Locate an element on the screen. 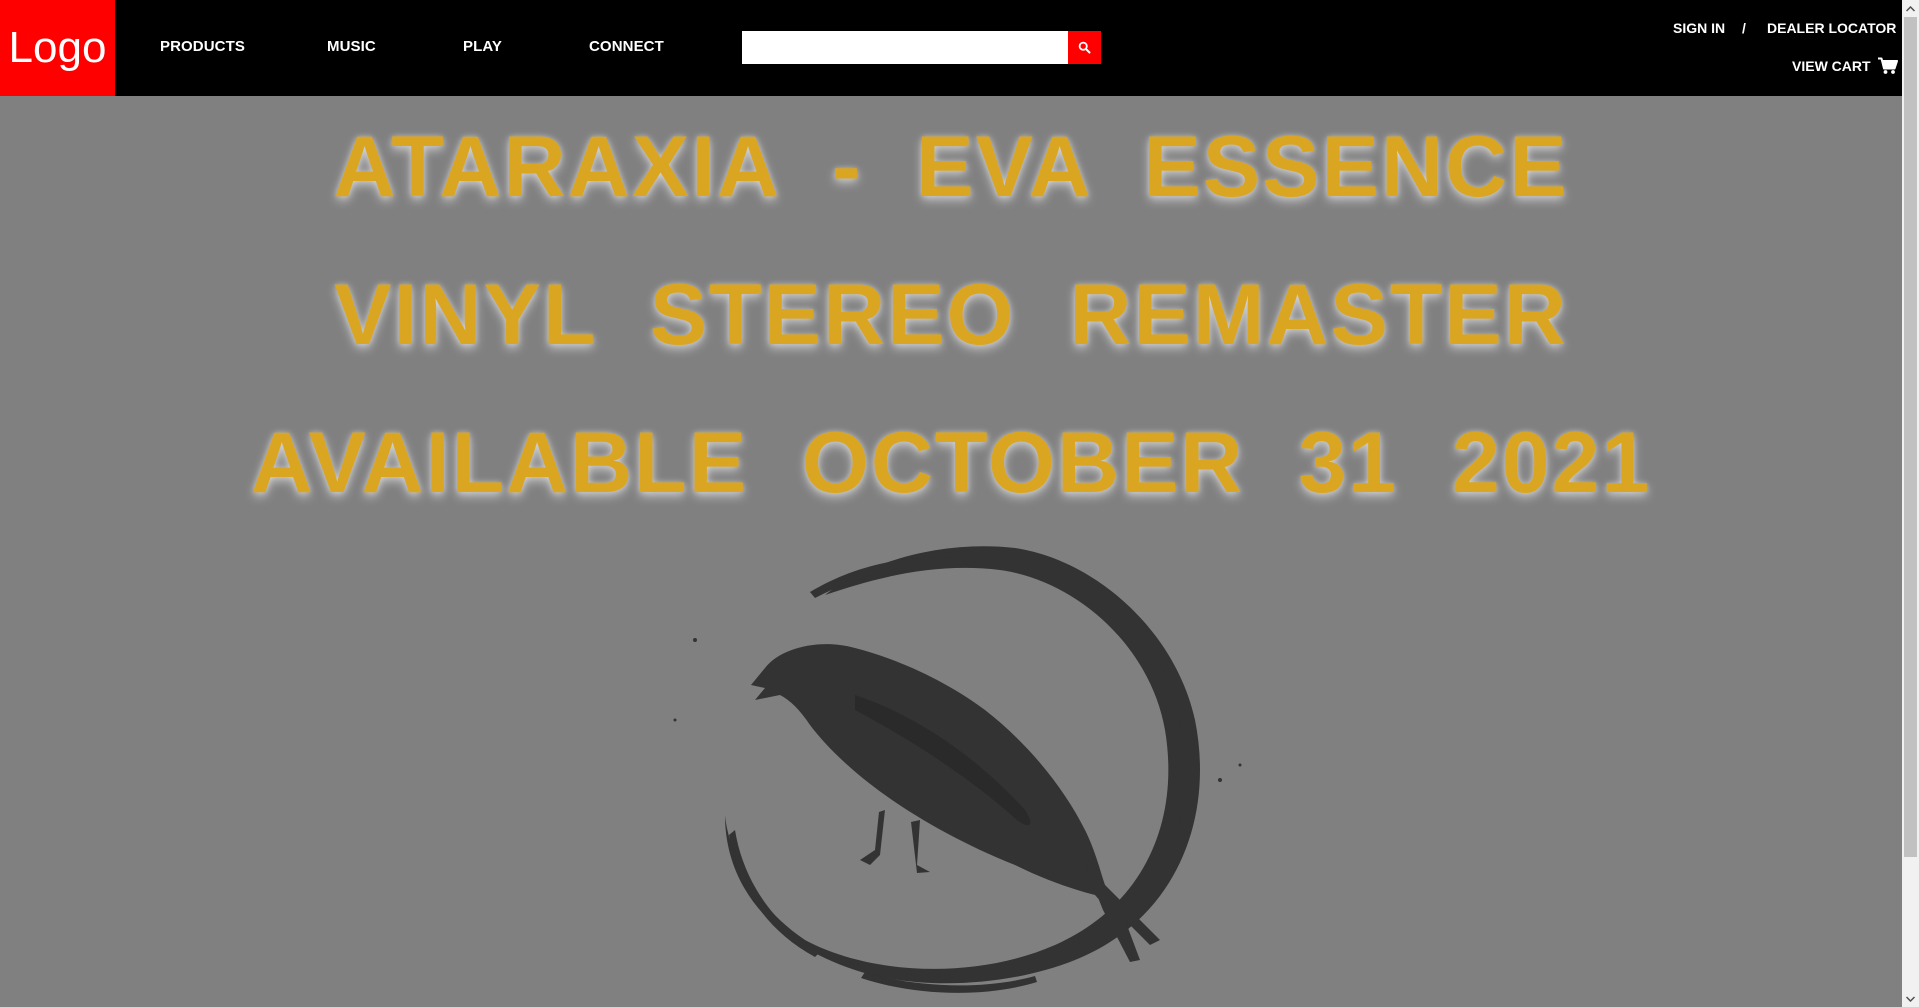  view-cart-link: VIEW CART is located at coordinates (1845, 66).